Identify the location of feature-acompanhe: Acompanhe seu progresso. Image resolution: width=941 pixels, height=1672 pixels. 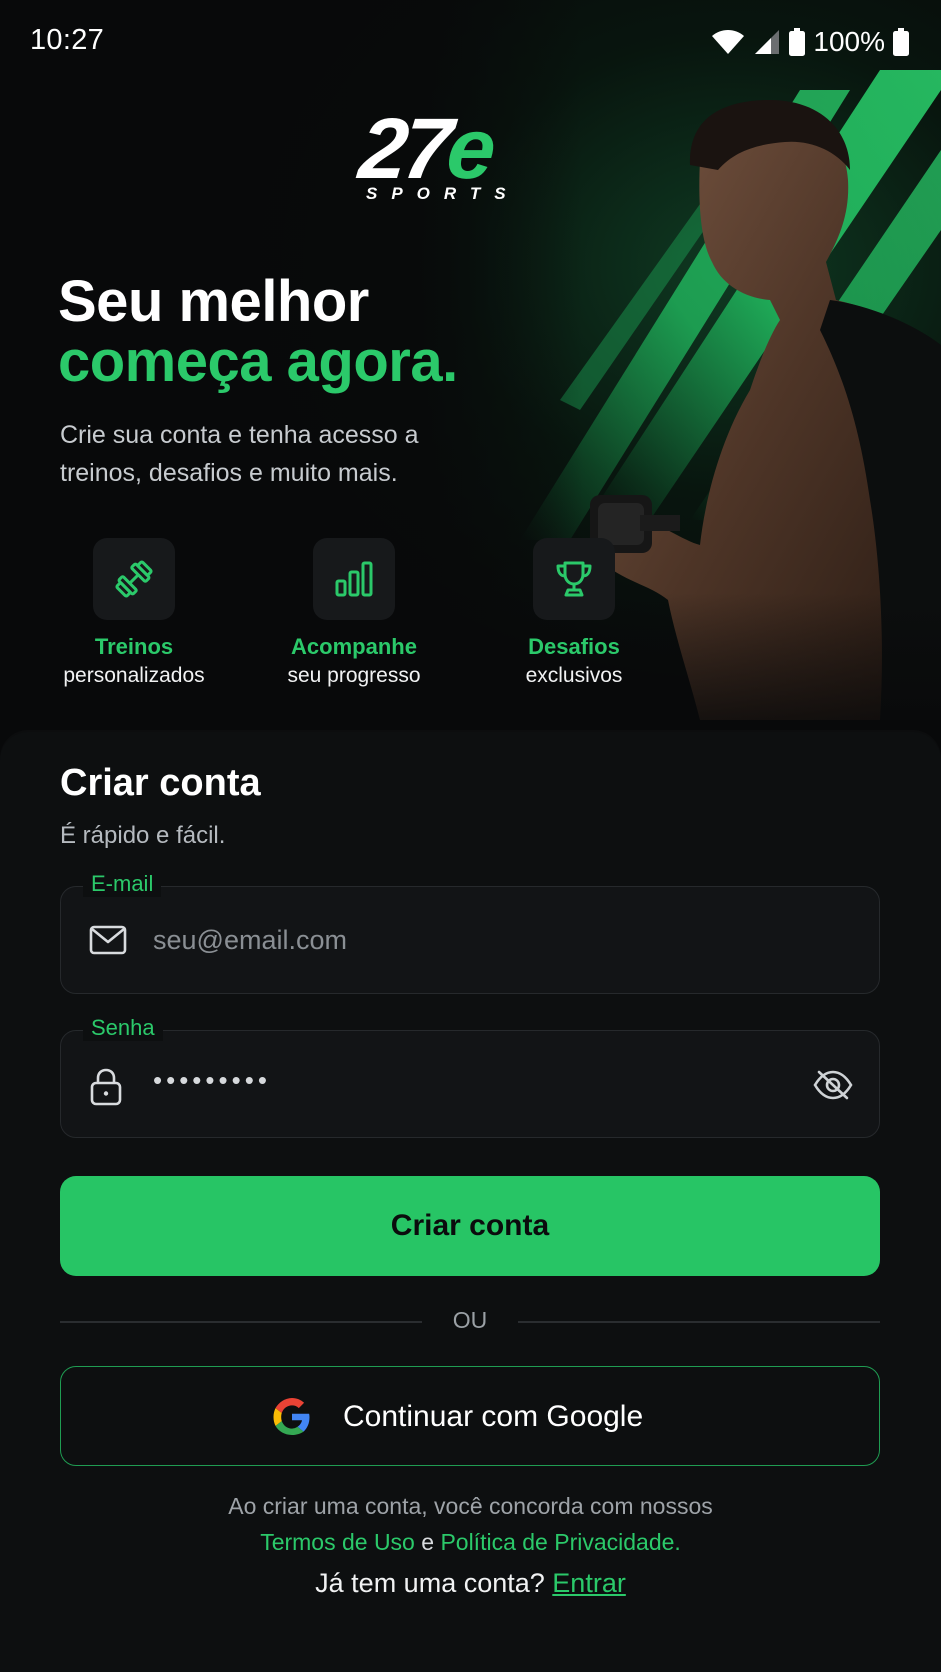
(354, 613).